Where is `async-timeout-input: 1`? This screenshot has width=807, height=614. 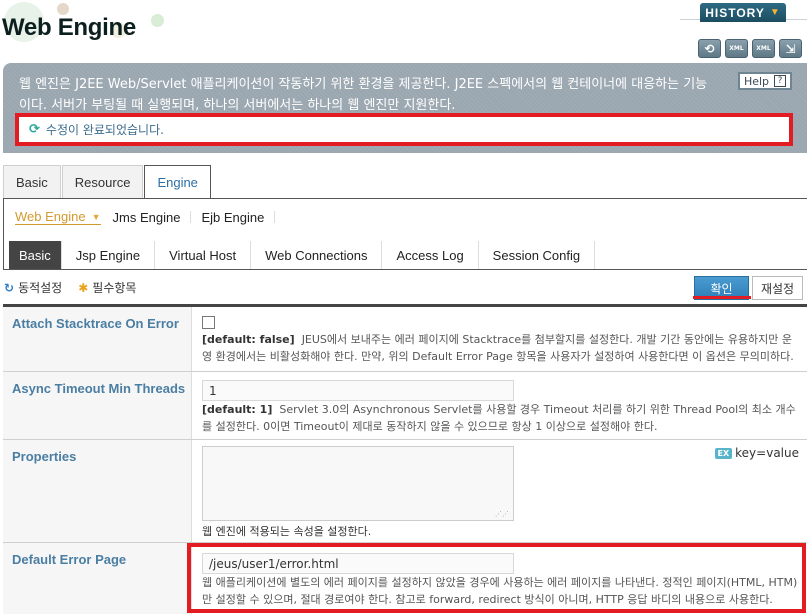
async-timeout-input: 1 is located at coordinates (358, 390).